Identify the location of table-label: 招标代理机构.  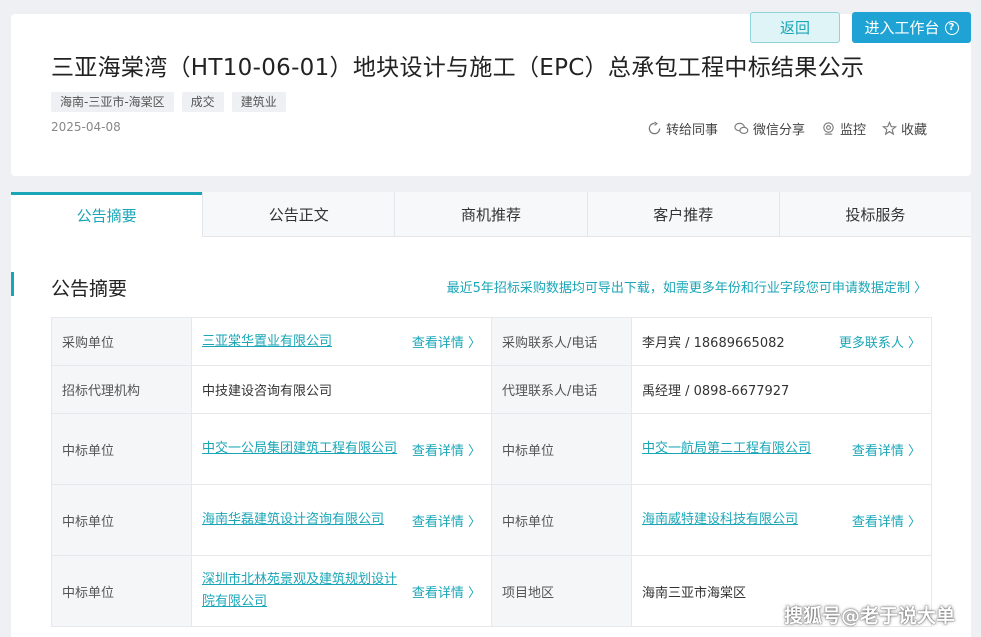
(121, 389).